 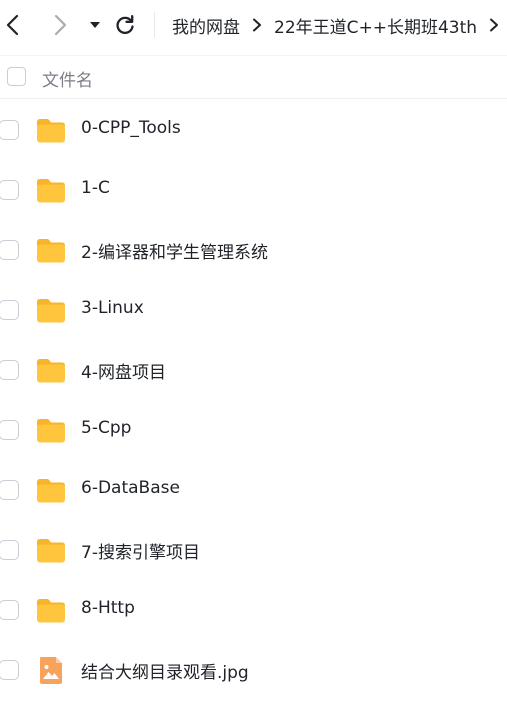 I want to click on list-item: 3-Linux, so click(x=253, y=310).